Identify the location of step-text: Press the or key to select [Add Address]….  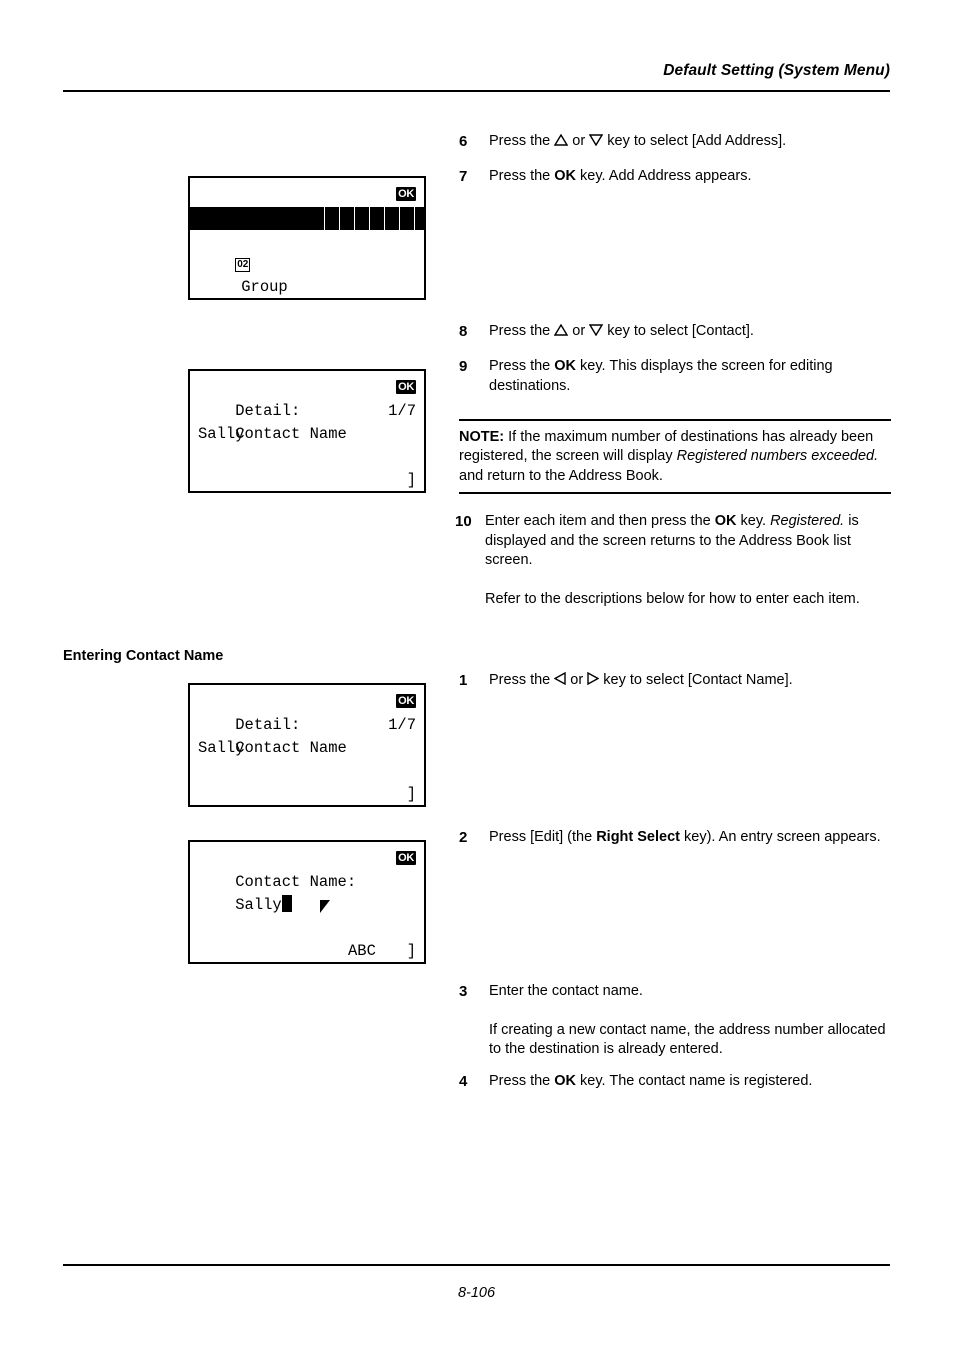
(638, 141).